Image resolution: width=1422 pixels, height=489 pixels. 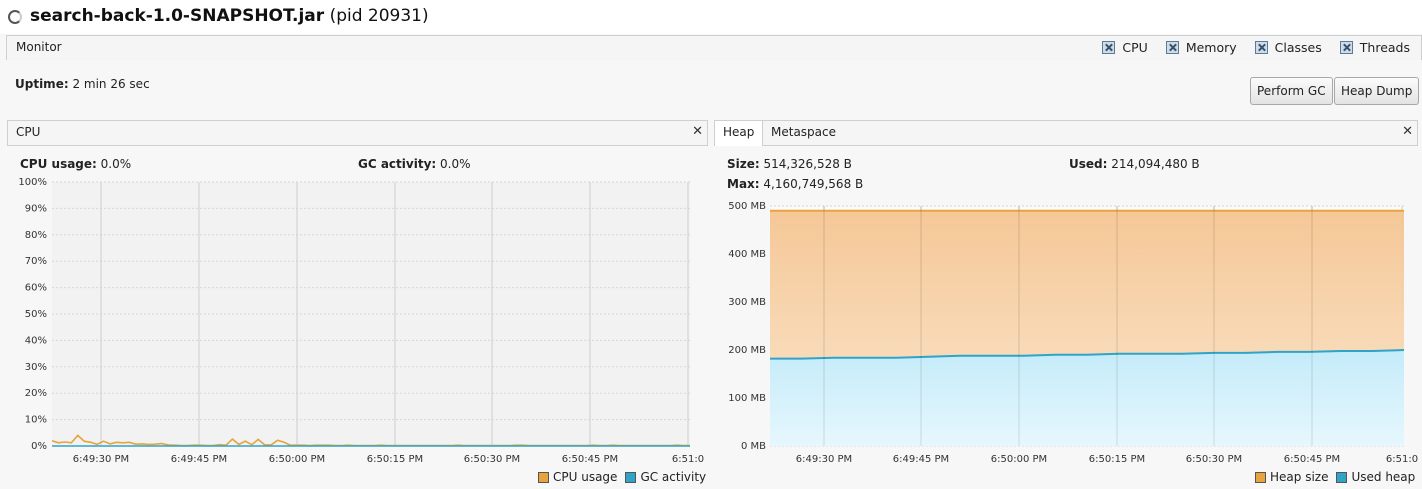 I want to click on legend-used-heap: Used heap, so click(x=1375, y=477).